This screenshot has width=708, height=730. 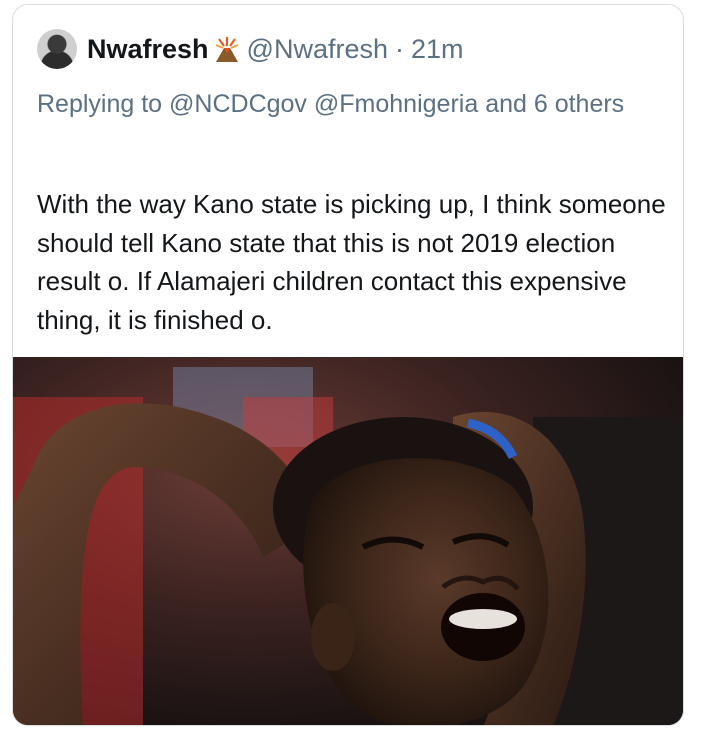 I want to click on handle: @Nwafresh, so click(x=317, y=49).